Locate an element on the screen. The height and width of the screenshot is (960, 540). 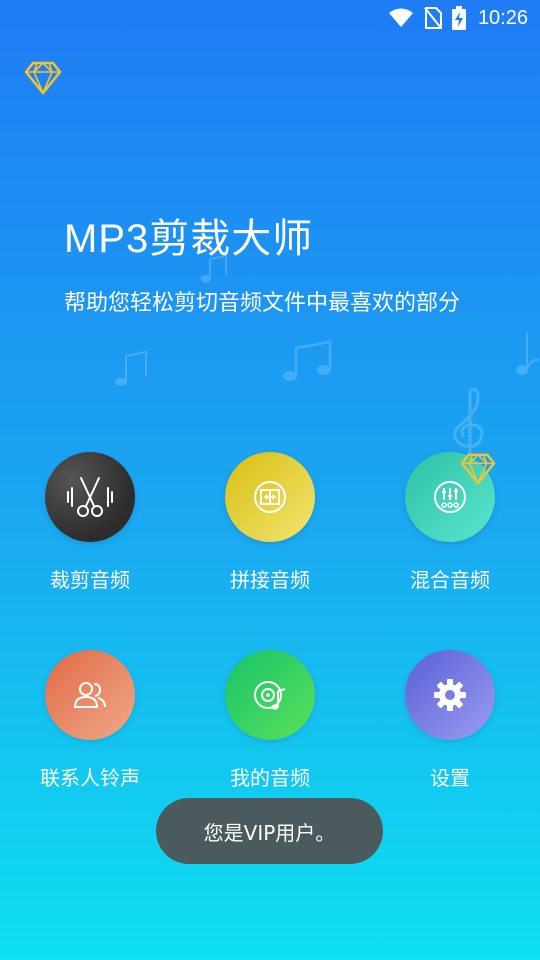
cut-audio-tile: 裁剪音频 is located at coordinates (90, 522).